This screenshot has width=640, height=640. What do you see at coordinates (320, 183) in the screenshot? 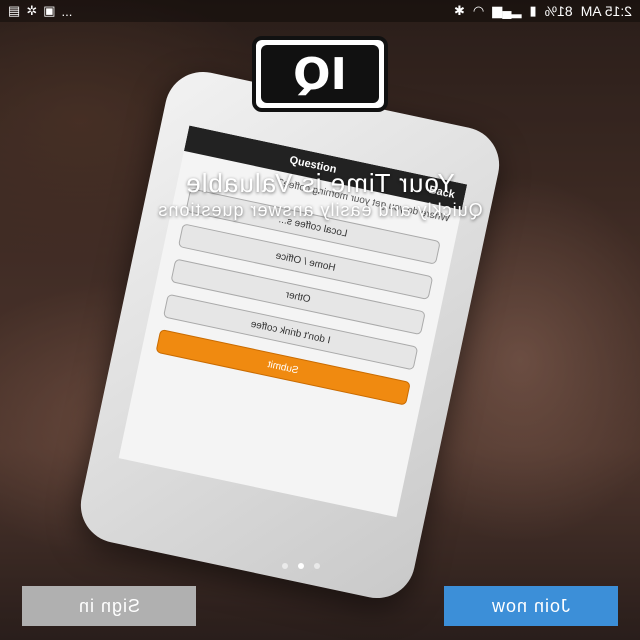
I see `hero-headline: Your Time is Valuable` at bounding box center [320, 183].